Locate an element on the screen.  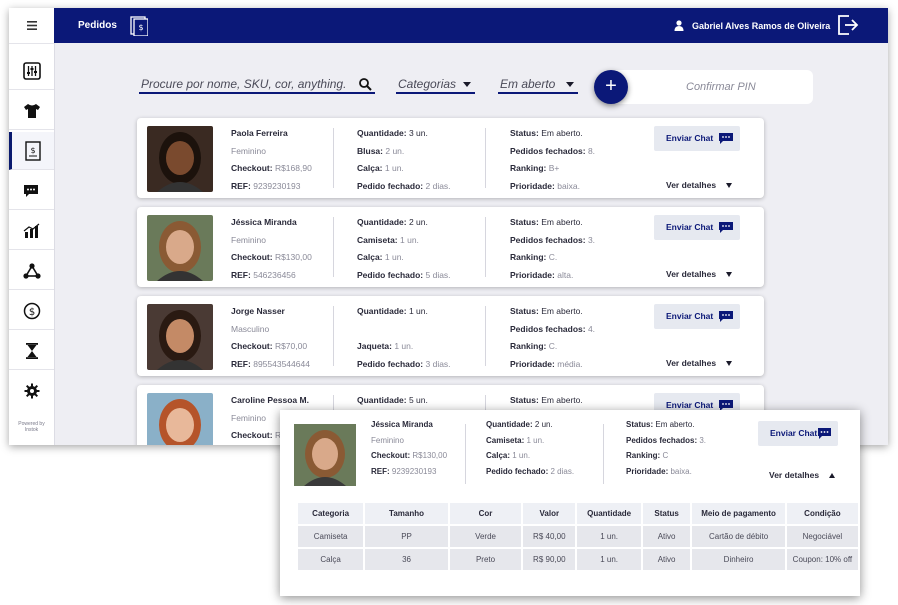
category-dropdown: Categorias is located at coordinates (435, 84).